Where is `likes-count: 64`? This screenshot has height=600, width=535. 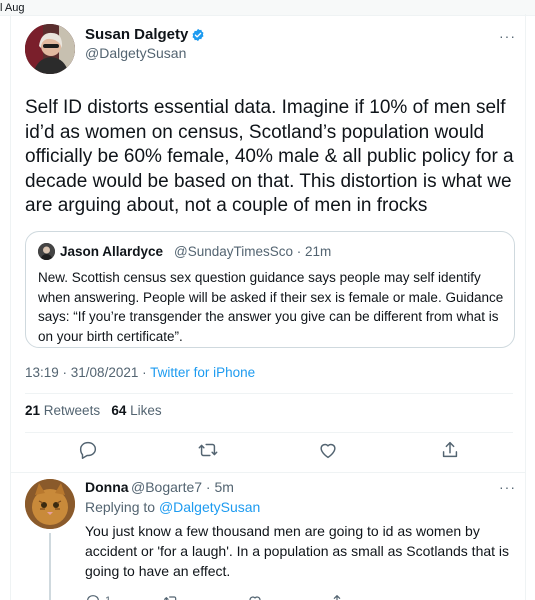 likes-count: 64 is located at coordinates (119, 410).